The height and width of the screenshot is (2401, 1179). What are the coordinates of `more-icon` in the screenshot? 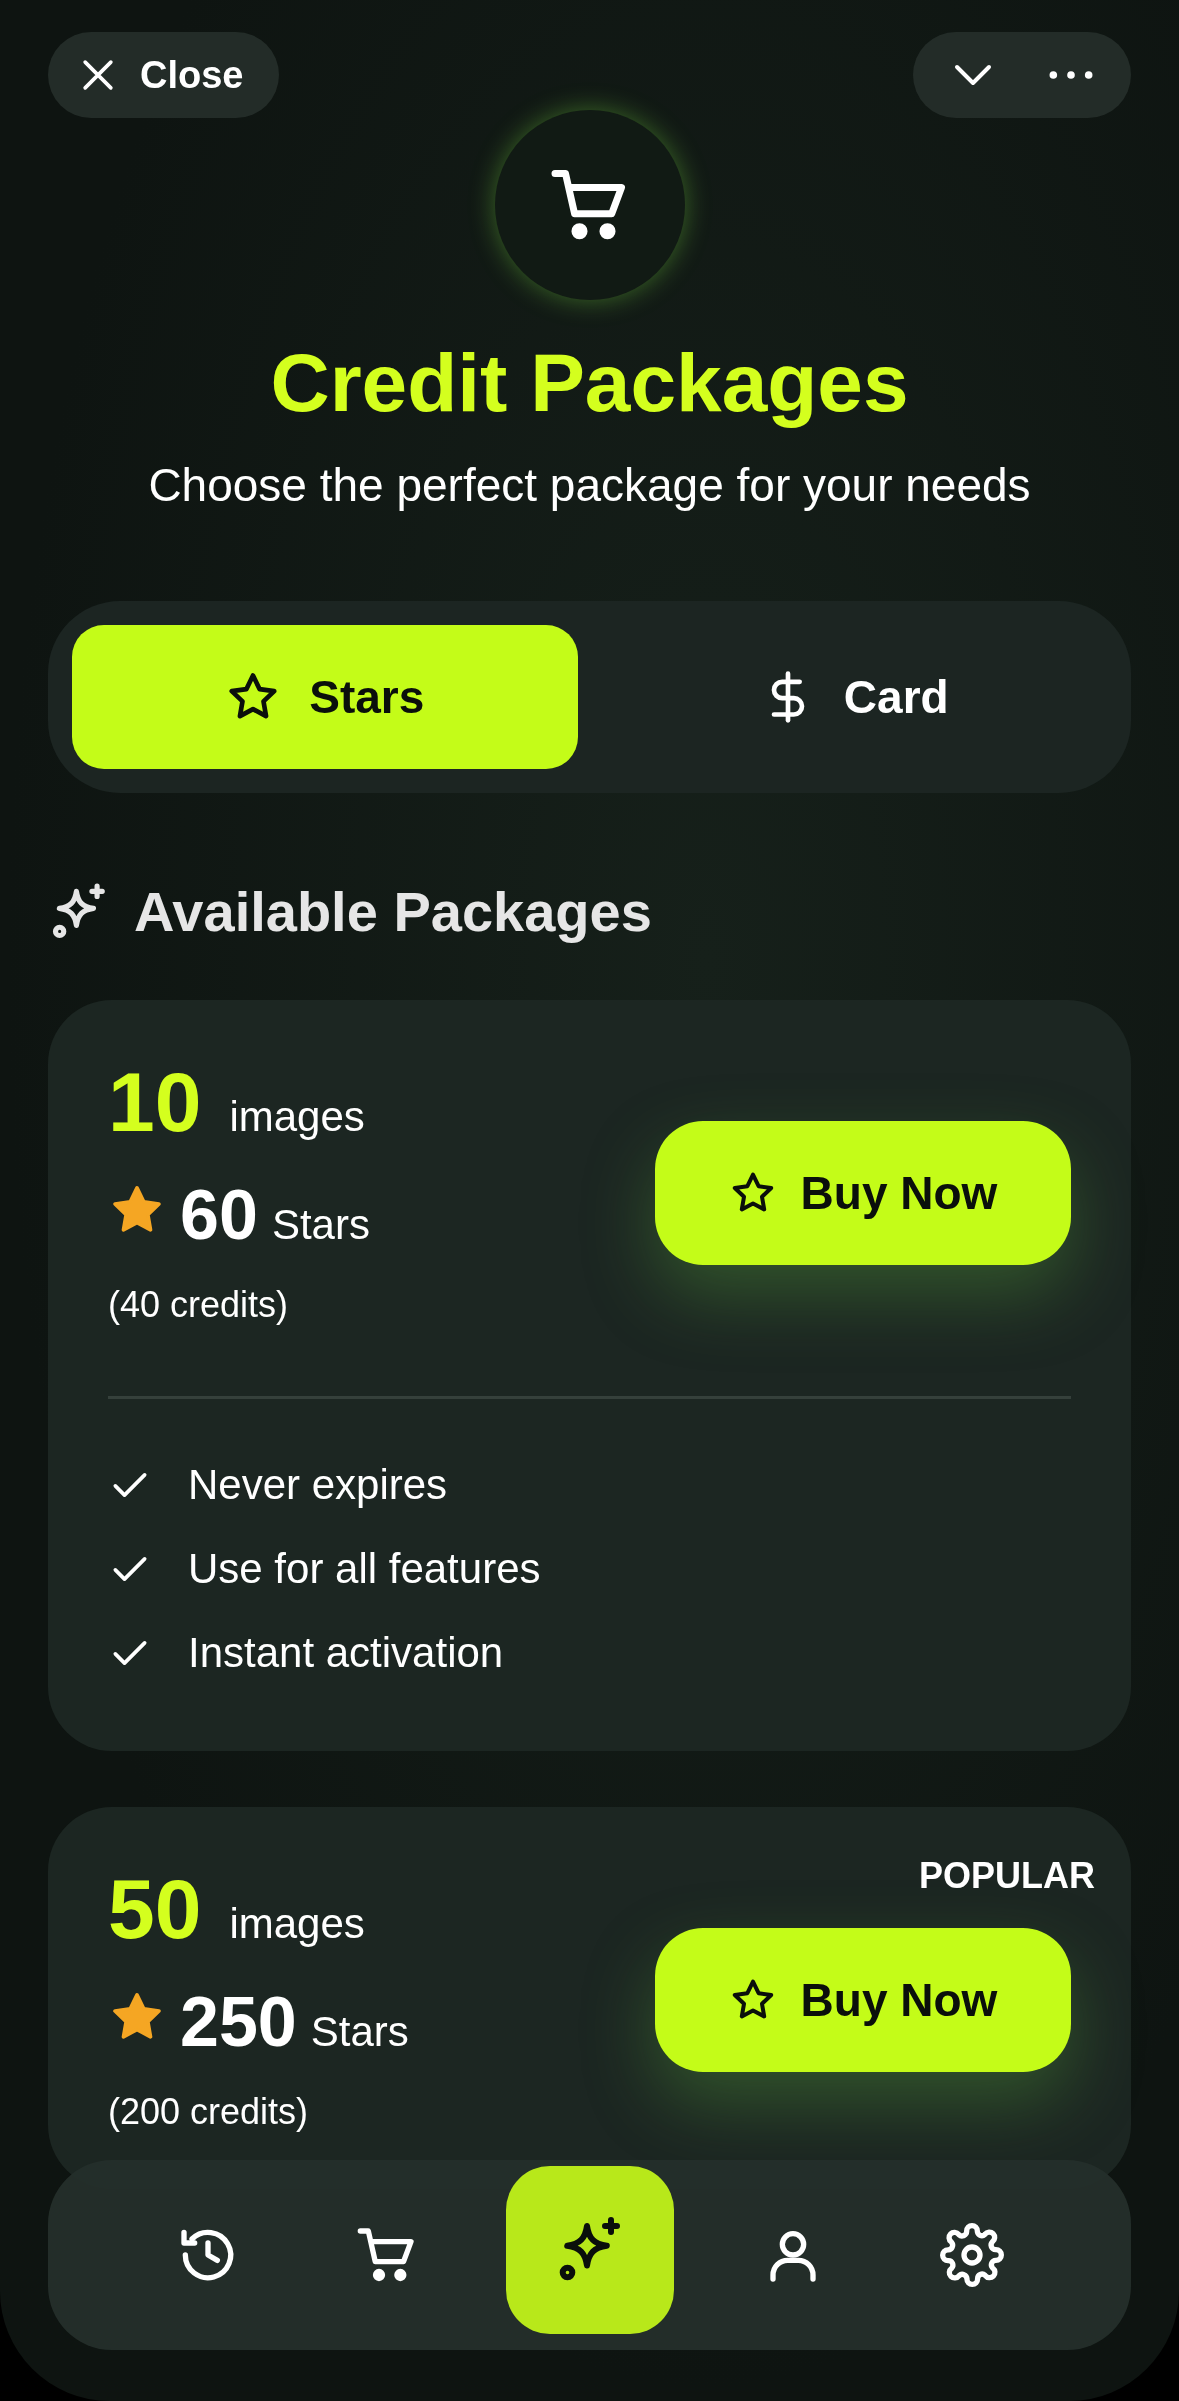 It's located at (1071, 75).